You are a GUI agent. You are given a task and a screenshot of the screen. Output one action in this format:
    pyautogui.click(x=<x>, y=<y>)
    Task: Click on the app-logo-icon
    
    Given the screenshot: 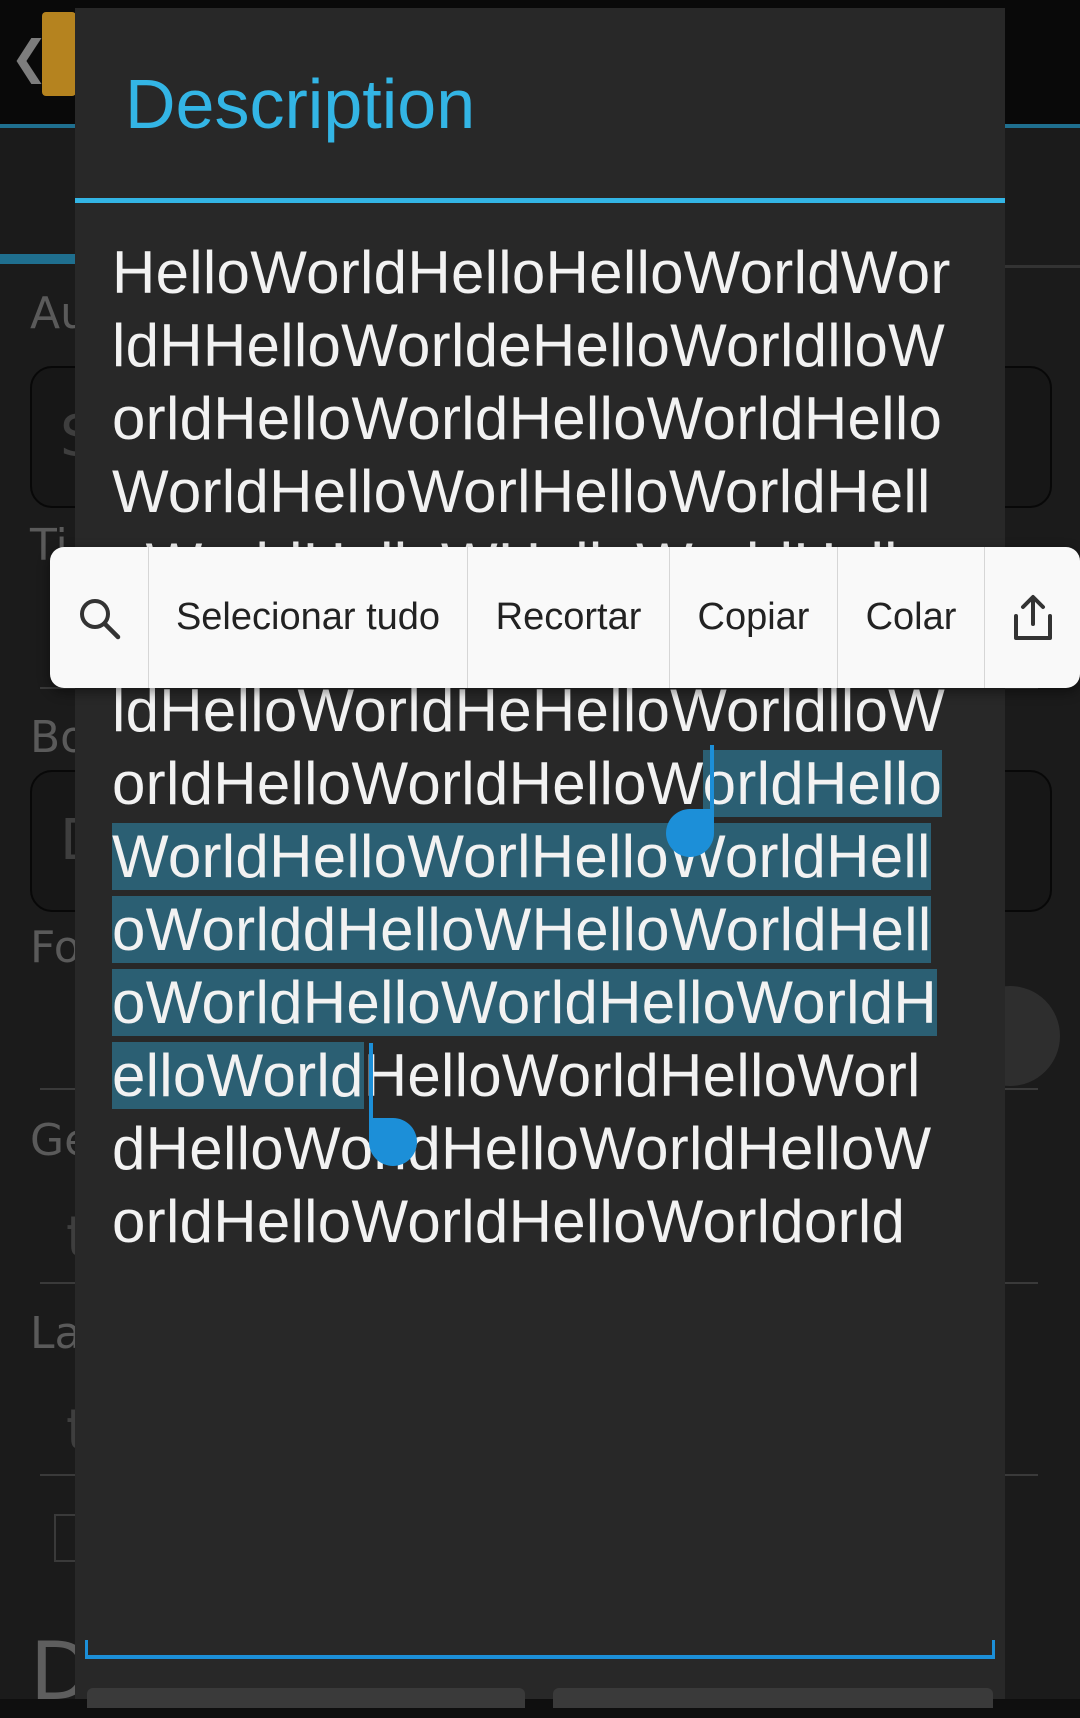 What is the action you would take?
    pyautogui.click(x=59, y=54)
    